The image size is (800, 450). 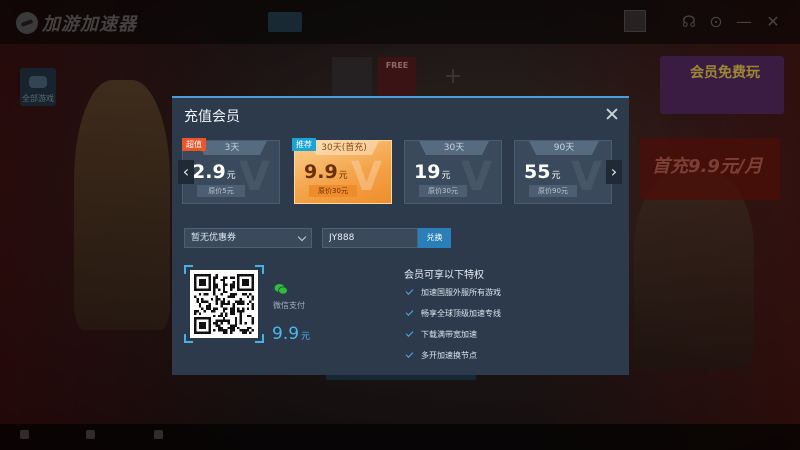 What do you see at coordinates (563, 172) in the screenshot?
I see `plan-card-90-days: 90天 V 55元 原价90元` at bounding box center [563, 172].